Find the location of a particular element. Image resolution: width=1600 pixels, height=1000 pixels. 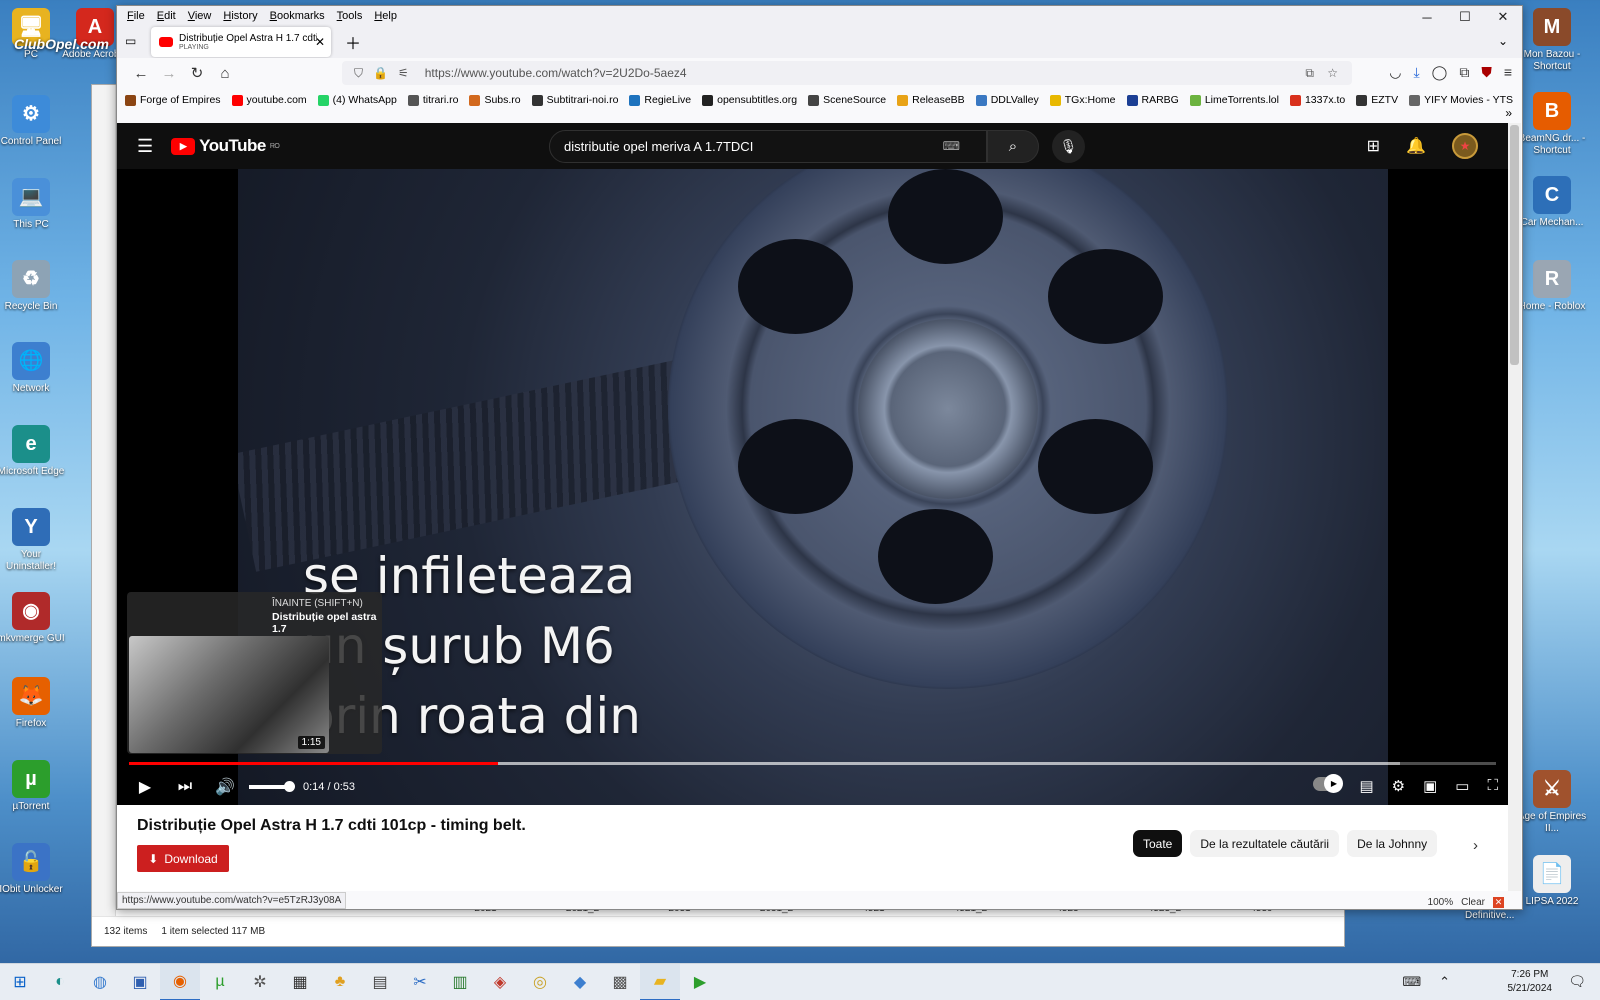

chip-1: De la rezultatele căutării is located at coordinates (1265, 843).